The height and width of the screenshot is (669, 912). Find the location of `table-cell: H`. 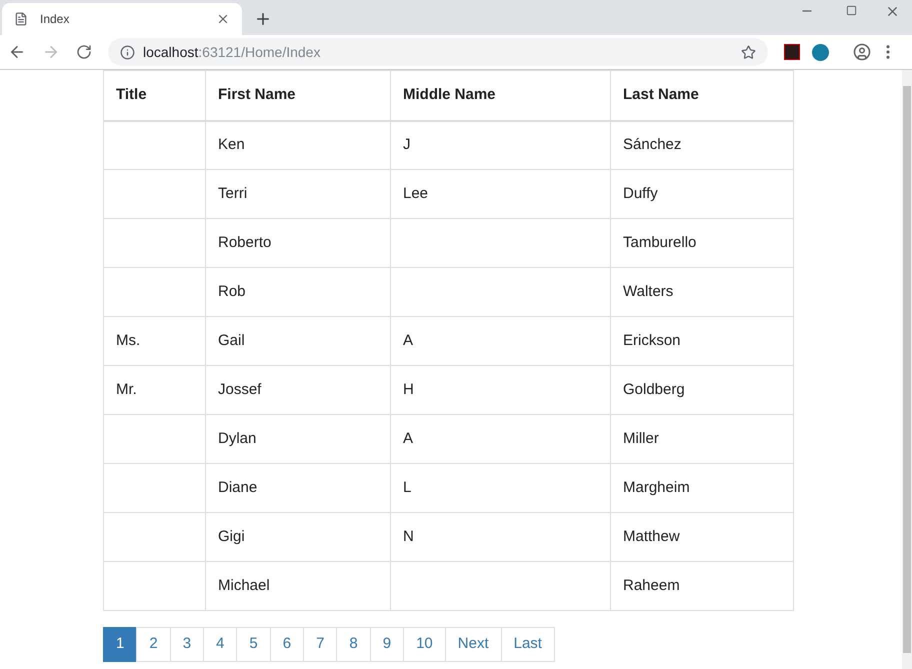

table-cell: H is located at coordinates (500, 390).